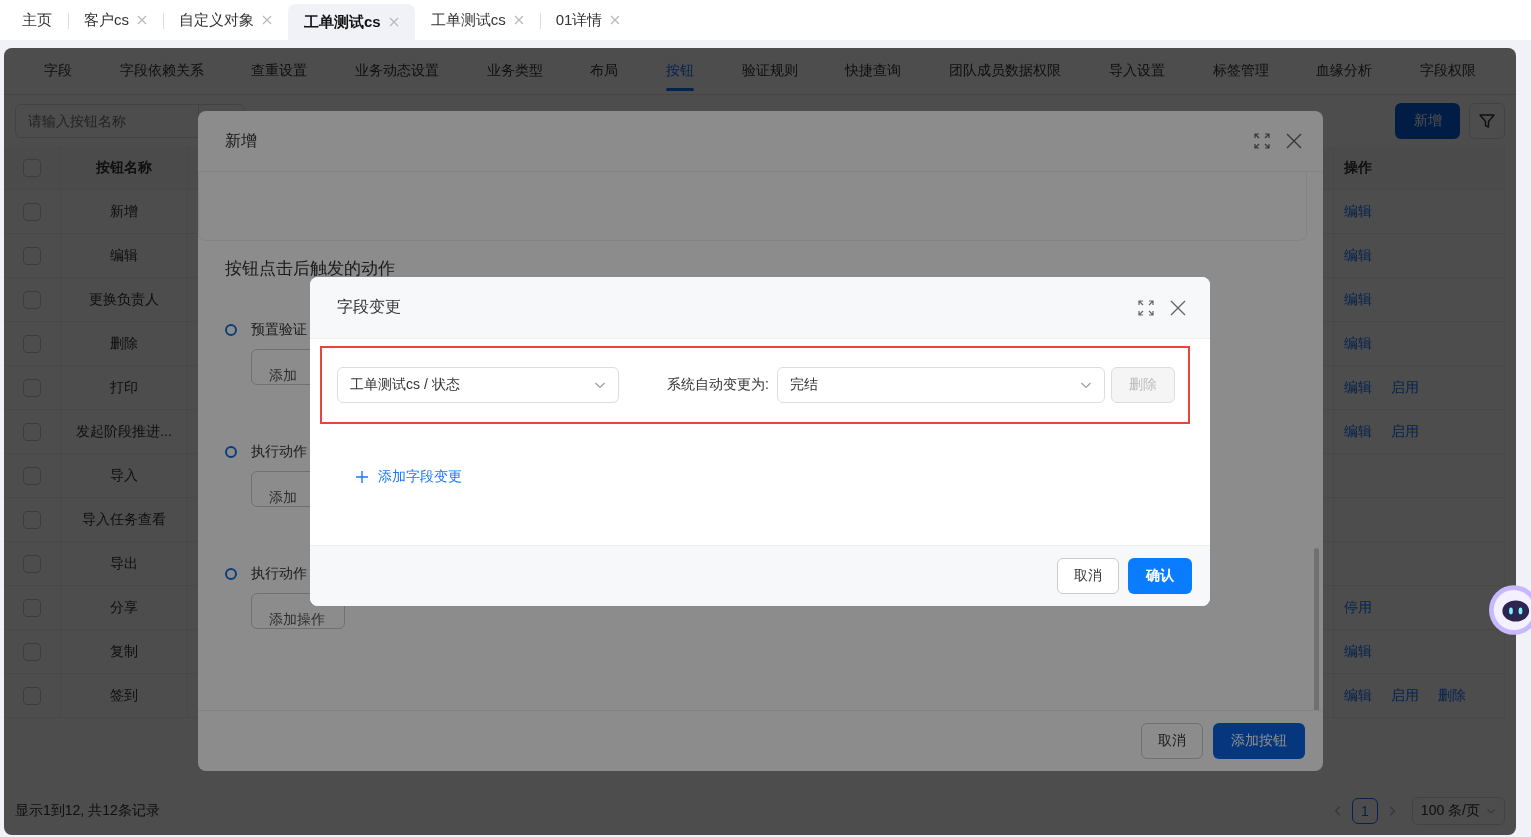 The image size is (1531, 837). Describe the element at coordinates (87, 811) in the screenshot. I see `record-summary: 显示1到12, 共12条记录` at that location.